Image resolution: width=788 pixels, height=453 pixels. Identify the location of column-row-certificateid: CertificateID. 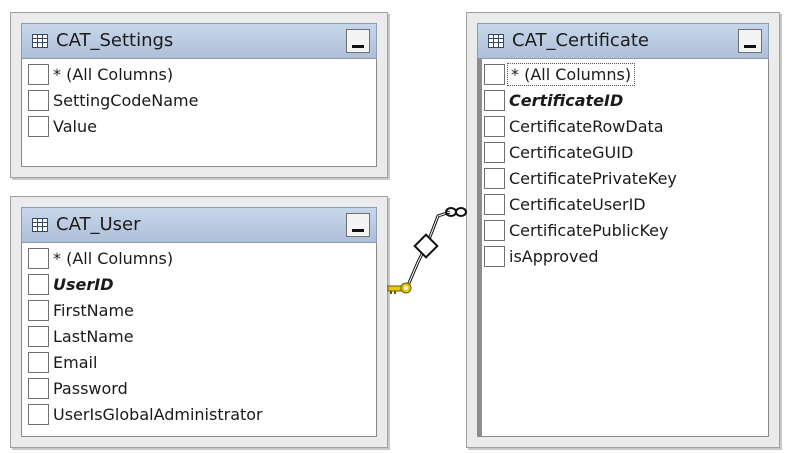
(623, 100).